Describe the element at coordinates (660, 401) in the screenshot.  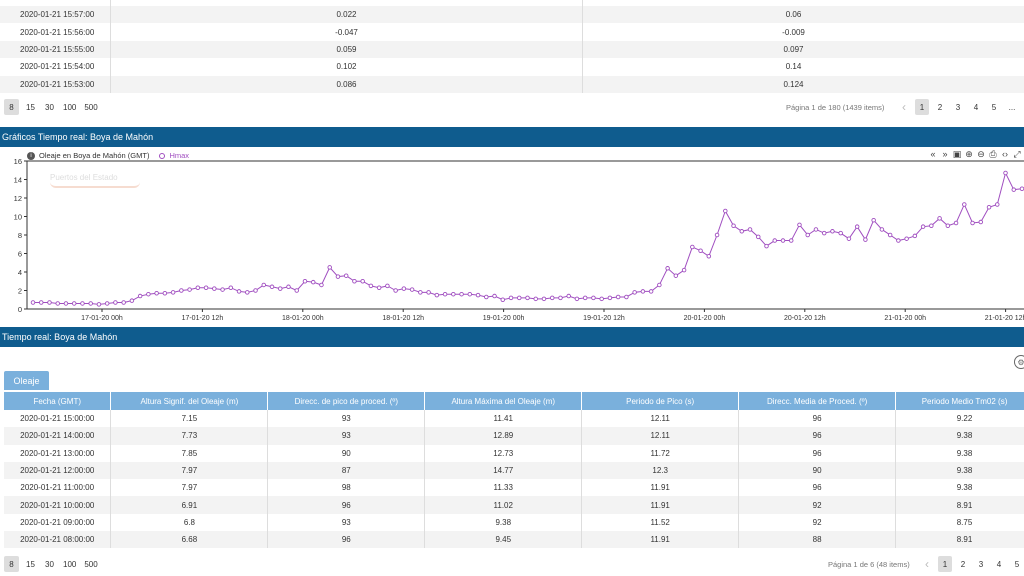
I see `column-header: Periodo de Pico (s)` at that location.